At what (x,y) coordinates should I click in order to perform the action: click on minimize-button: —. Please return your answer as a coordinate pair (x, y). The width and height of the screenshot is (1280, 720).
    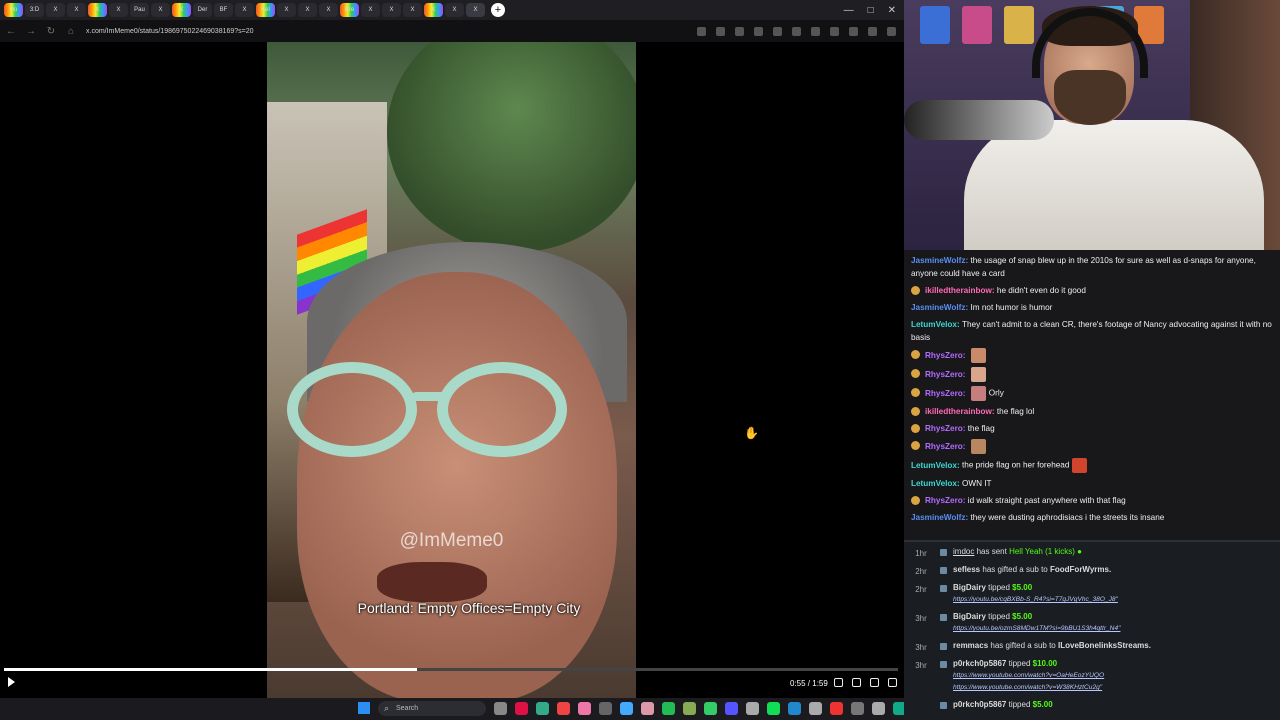
    Looking at the image, I should click on (849, 10).